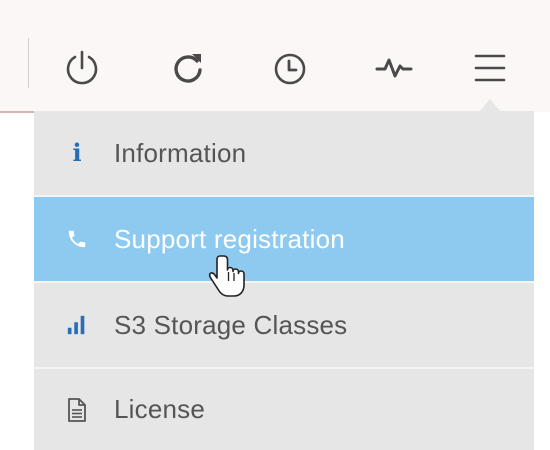  Describe the element at coordinates (490, 105) in the screenshot. I see `dropdown-caret` at that location.